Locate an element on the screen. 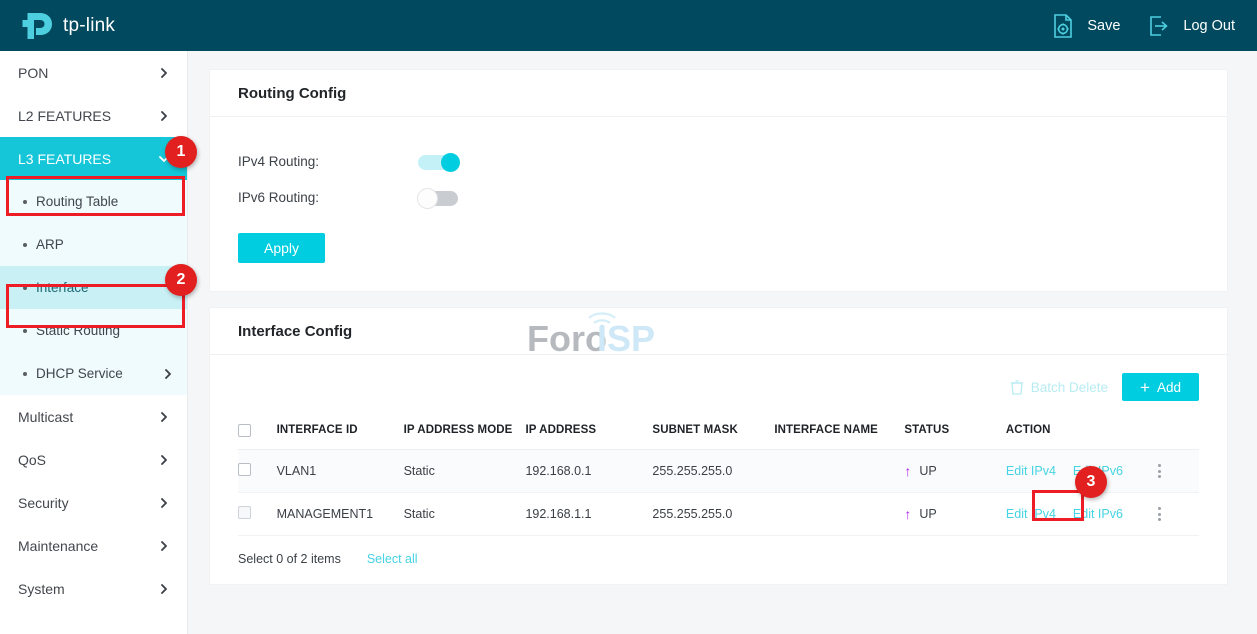 Image resolution: width=1257 pixels, height=634 pixels. cell-interface-id: VLAN1 is located at coordinates (296, 471).